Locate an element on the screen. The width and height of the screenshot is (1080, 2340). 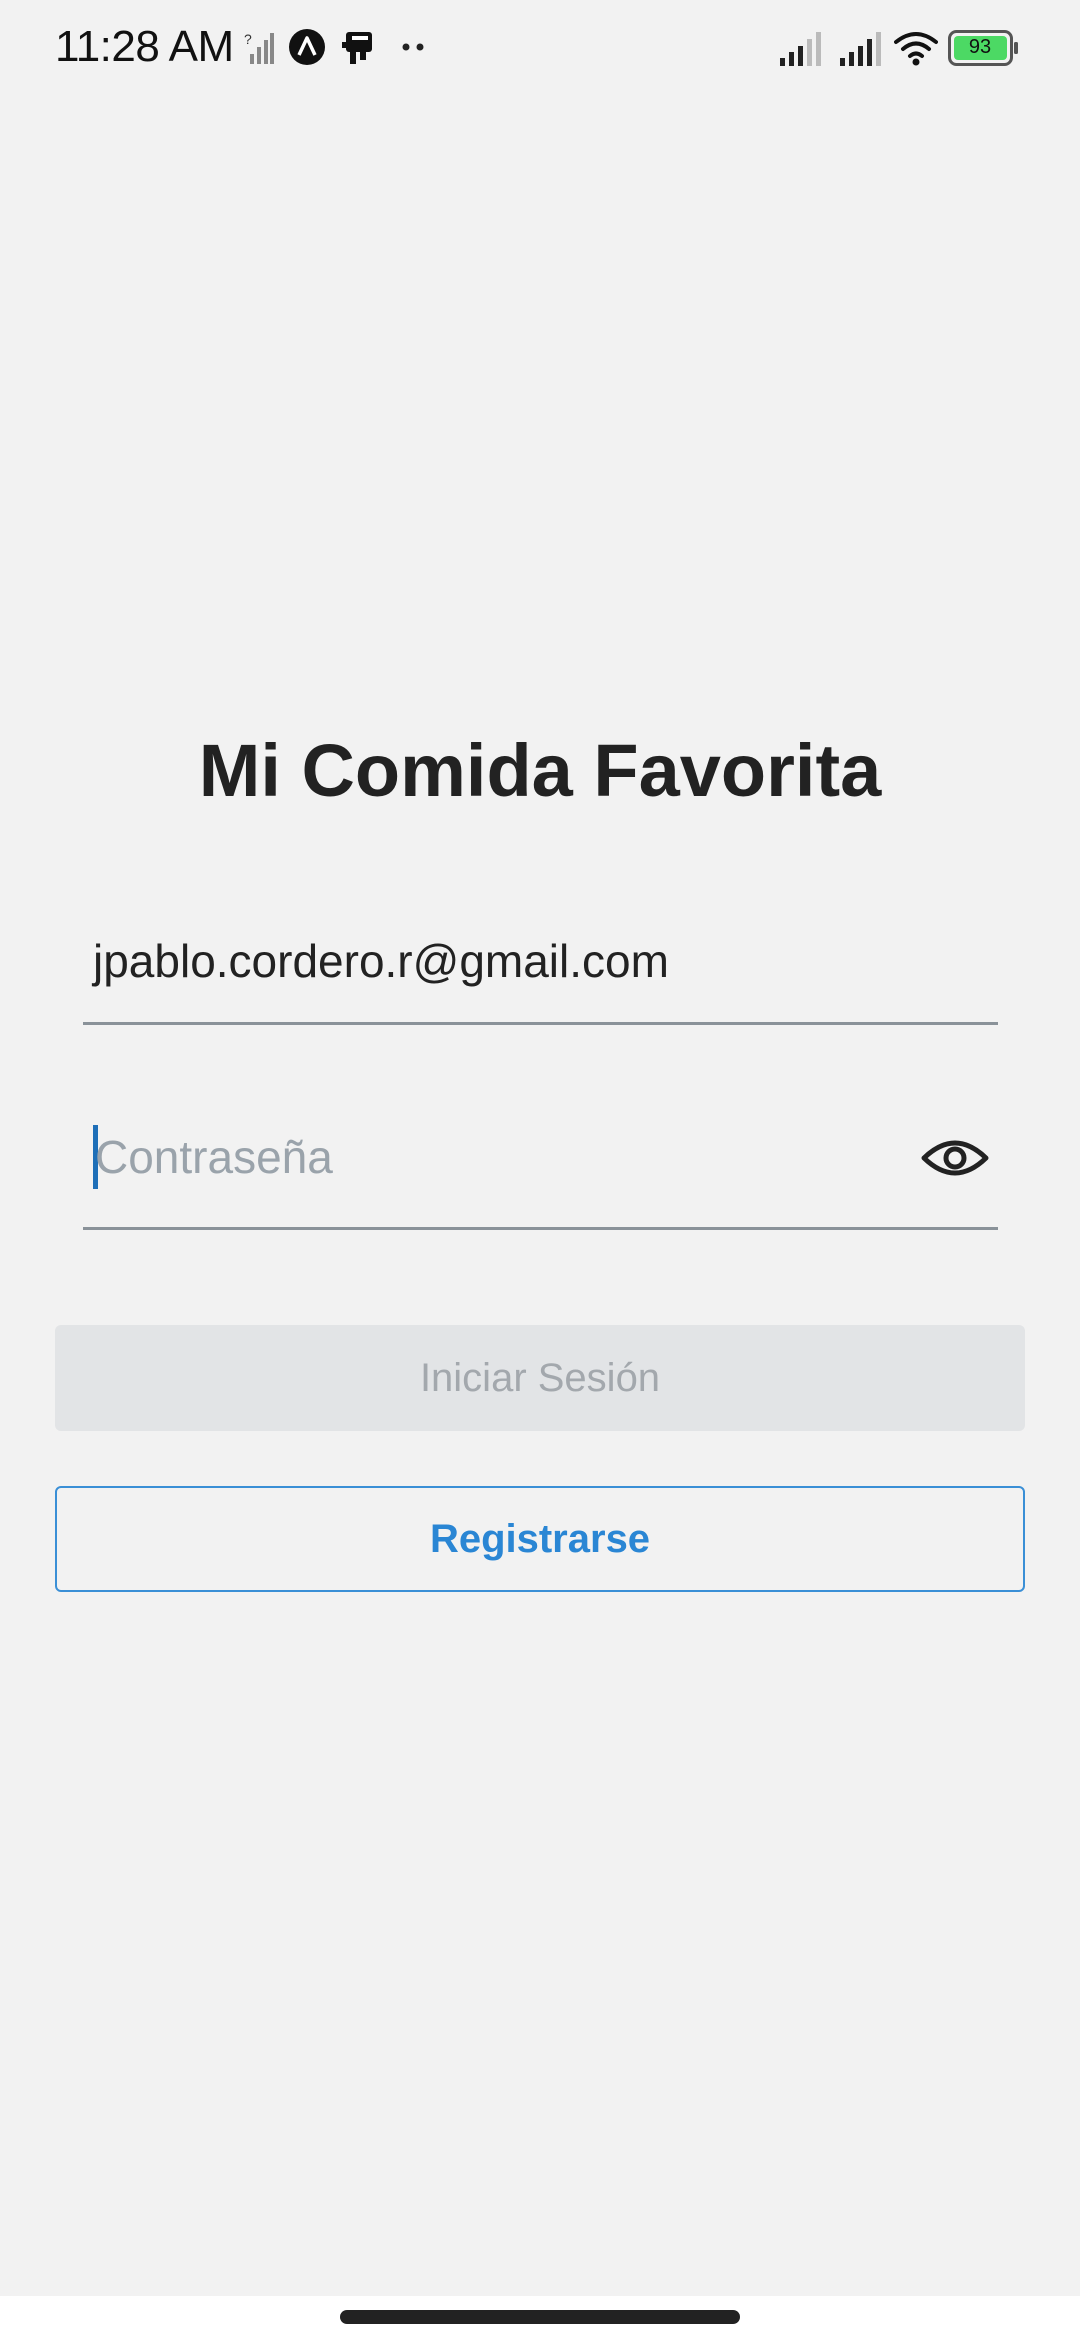
register-button-label: Registrarse is located at coordinates (540, 1538).